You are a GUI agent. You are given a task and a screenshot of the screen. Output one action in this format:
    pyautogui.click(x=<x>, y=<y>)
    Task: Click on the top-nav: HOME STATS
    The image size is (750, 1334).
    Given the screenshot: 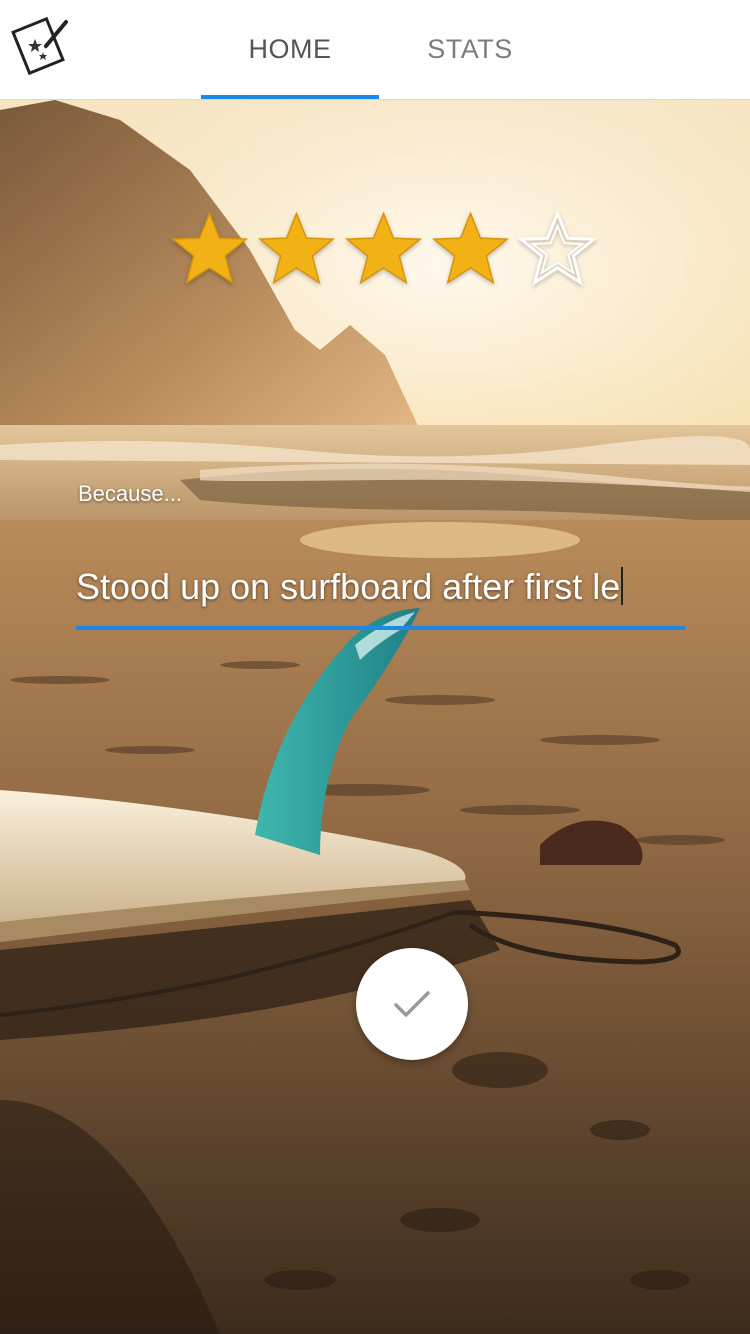 What is the action you would take?
    pyautogui.click(x=375, y=50)
    